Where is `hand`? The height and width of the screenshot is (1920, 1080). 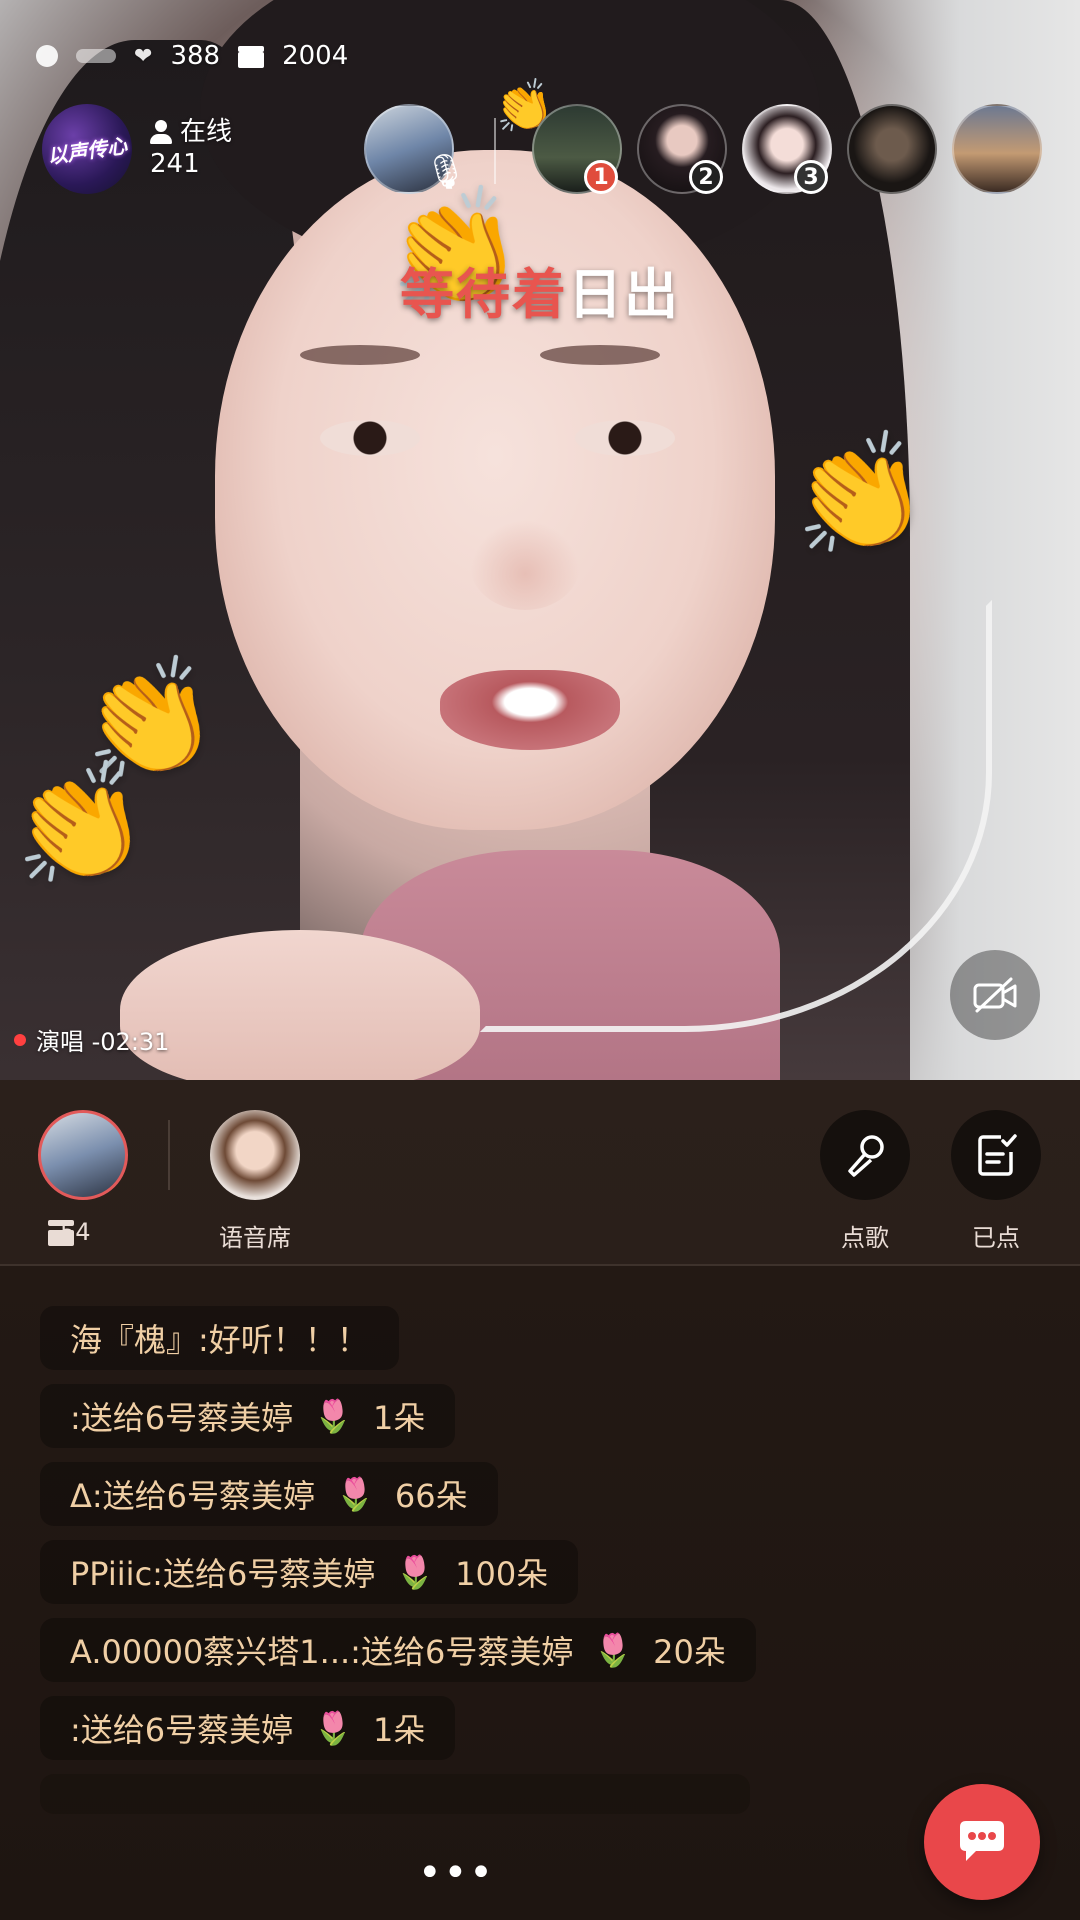 hand is located at coordinates (300, 1005).